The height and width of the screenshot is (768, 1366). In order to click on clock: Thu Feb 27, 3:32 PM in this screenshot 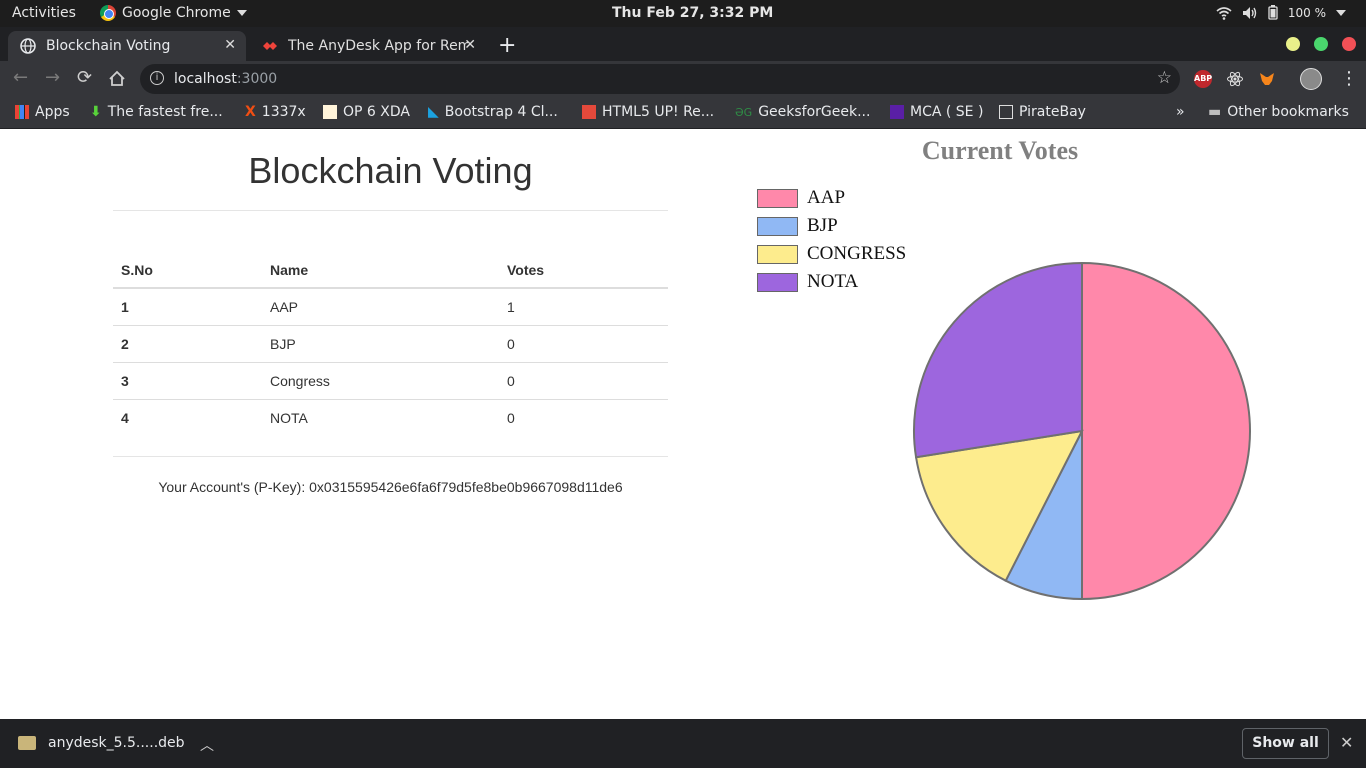, I will do `click(692, 13)`.